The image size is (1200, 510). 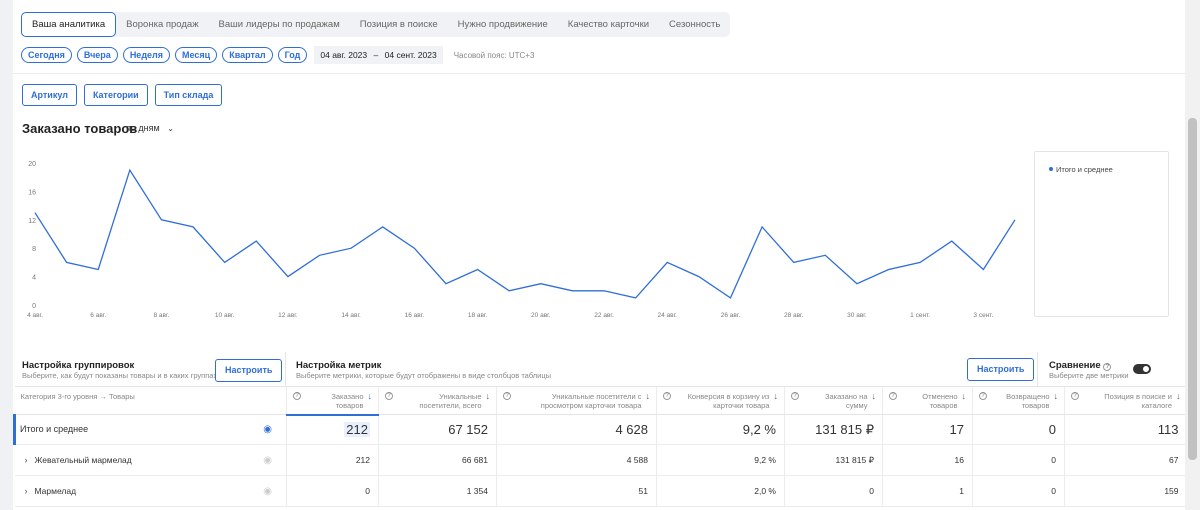 What do you see at coordinates (450, 401) in the screenshot?
I see `column-header-label: Уникальные посетители, всего` at bounding box center [450, 401].